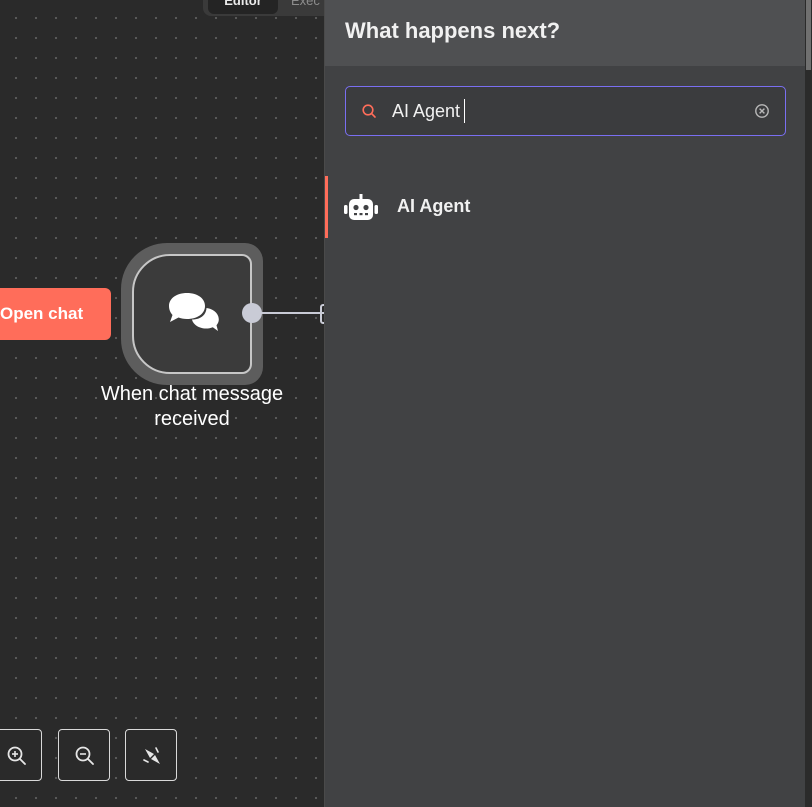  What do you see at coordinates (453, 30) in the screenshot?
I see `panel-title: What happens next?` at bounding box center [453, 30].